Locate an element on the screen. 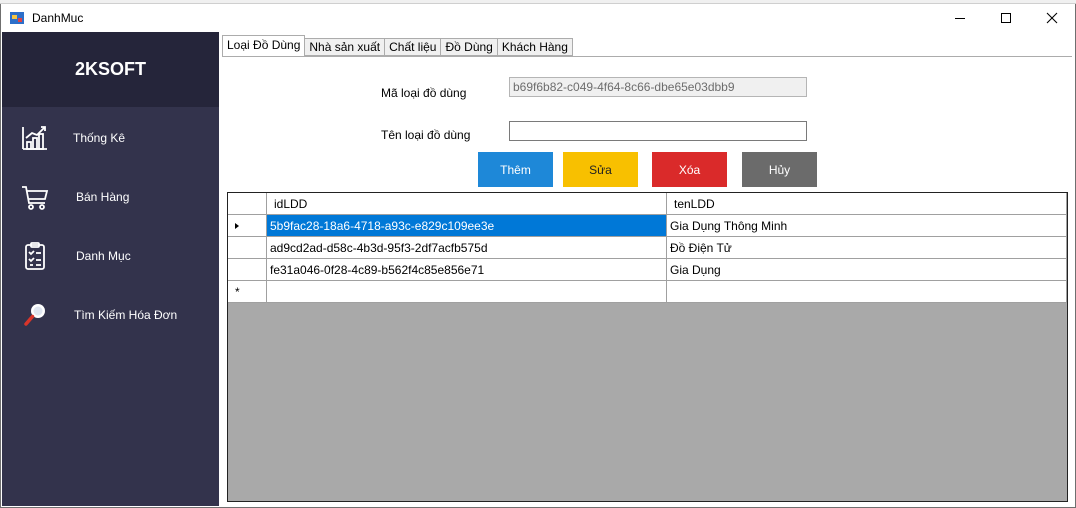  cell-idldd: fe31a046-0f28-4c89-b562f4c85e856e71 is located at coordinates (467, 270).